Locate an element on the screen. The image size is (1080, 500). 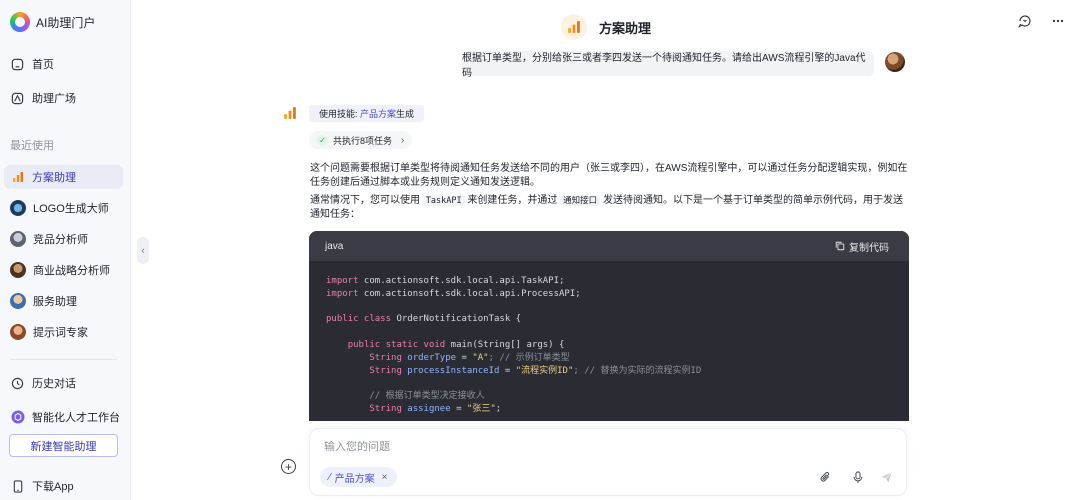
sidebar-item-service-assistant: 服务助理 is located at coordinates (63, 301).